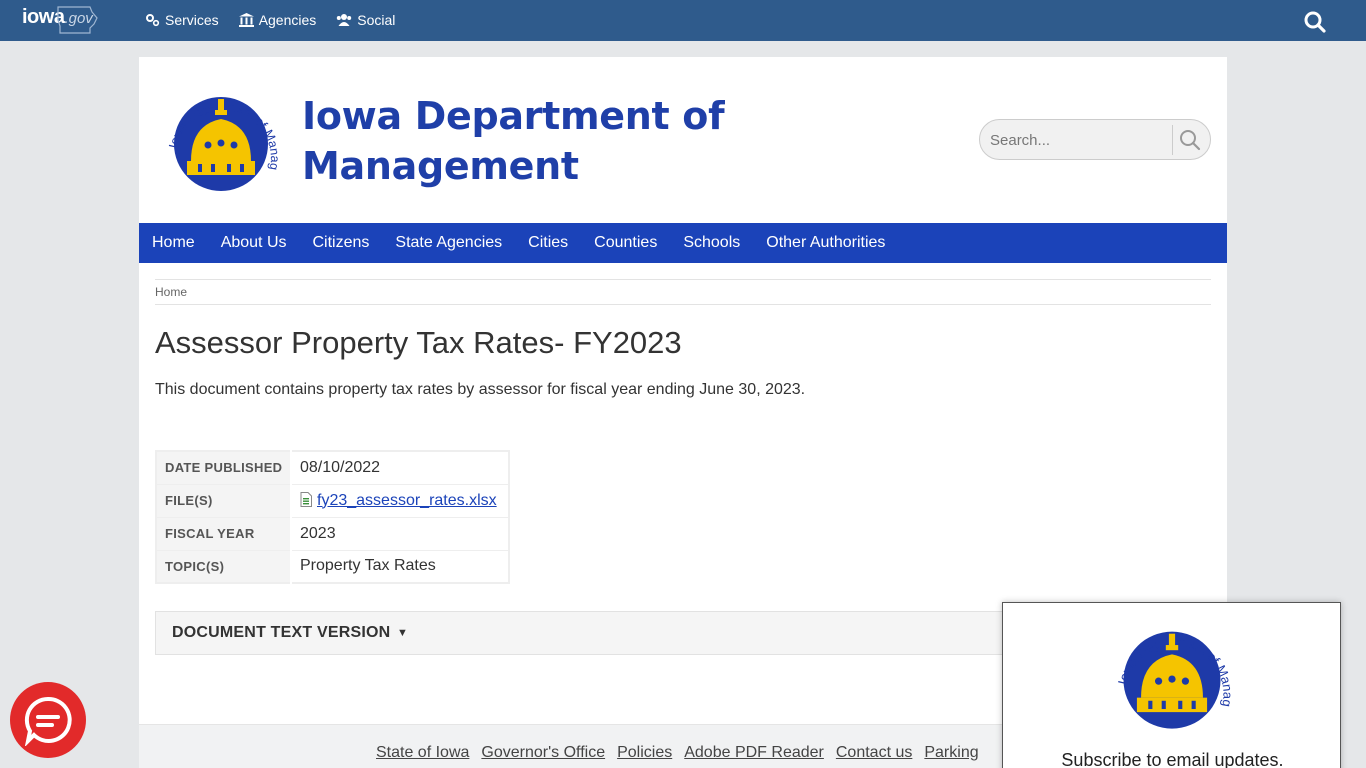  What do you see at coordinates (344, 20) in the screenshot?
I see `users-icon` at bounding box center [344, 20].